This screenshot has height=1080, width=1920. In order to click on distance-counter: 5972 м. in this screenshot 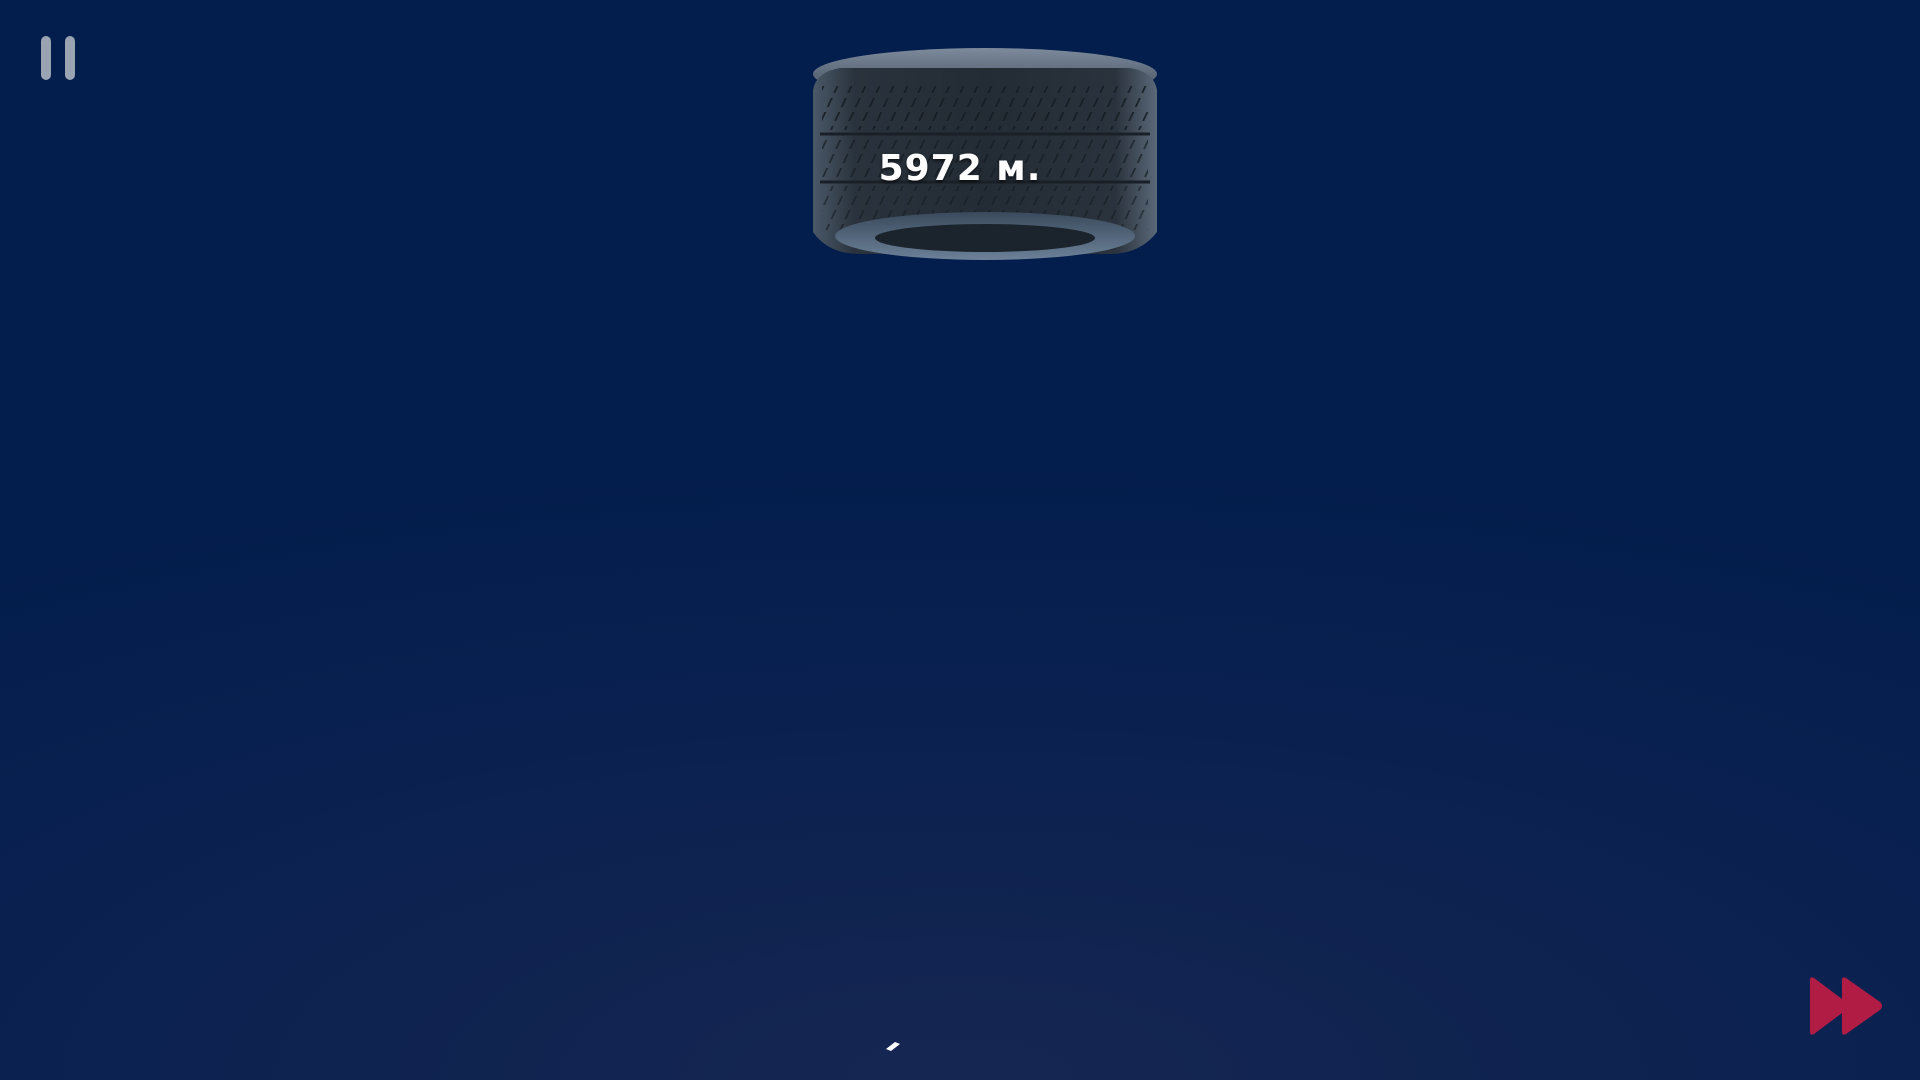, I will do `click(960, 168)`.